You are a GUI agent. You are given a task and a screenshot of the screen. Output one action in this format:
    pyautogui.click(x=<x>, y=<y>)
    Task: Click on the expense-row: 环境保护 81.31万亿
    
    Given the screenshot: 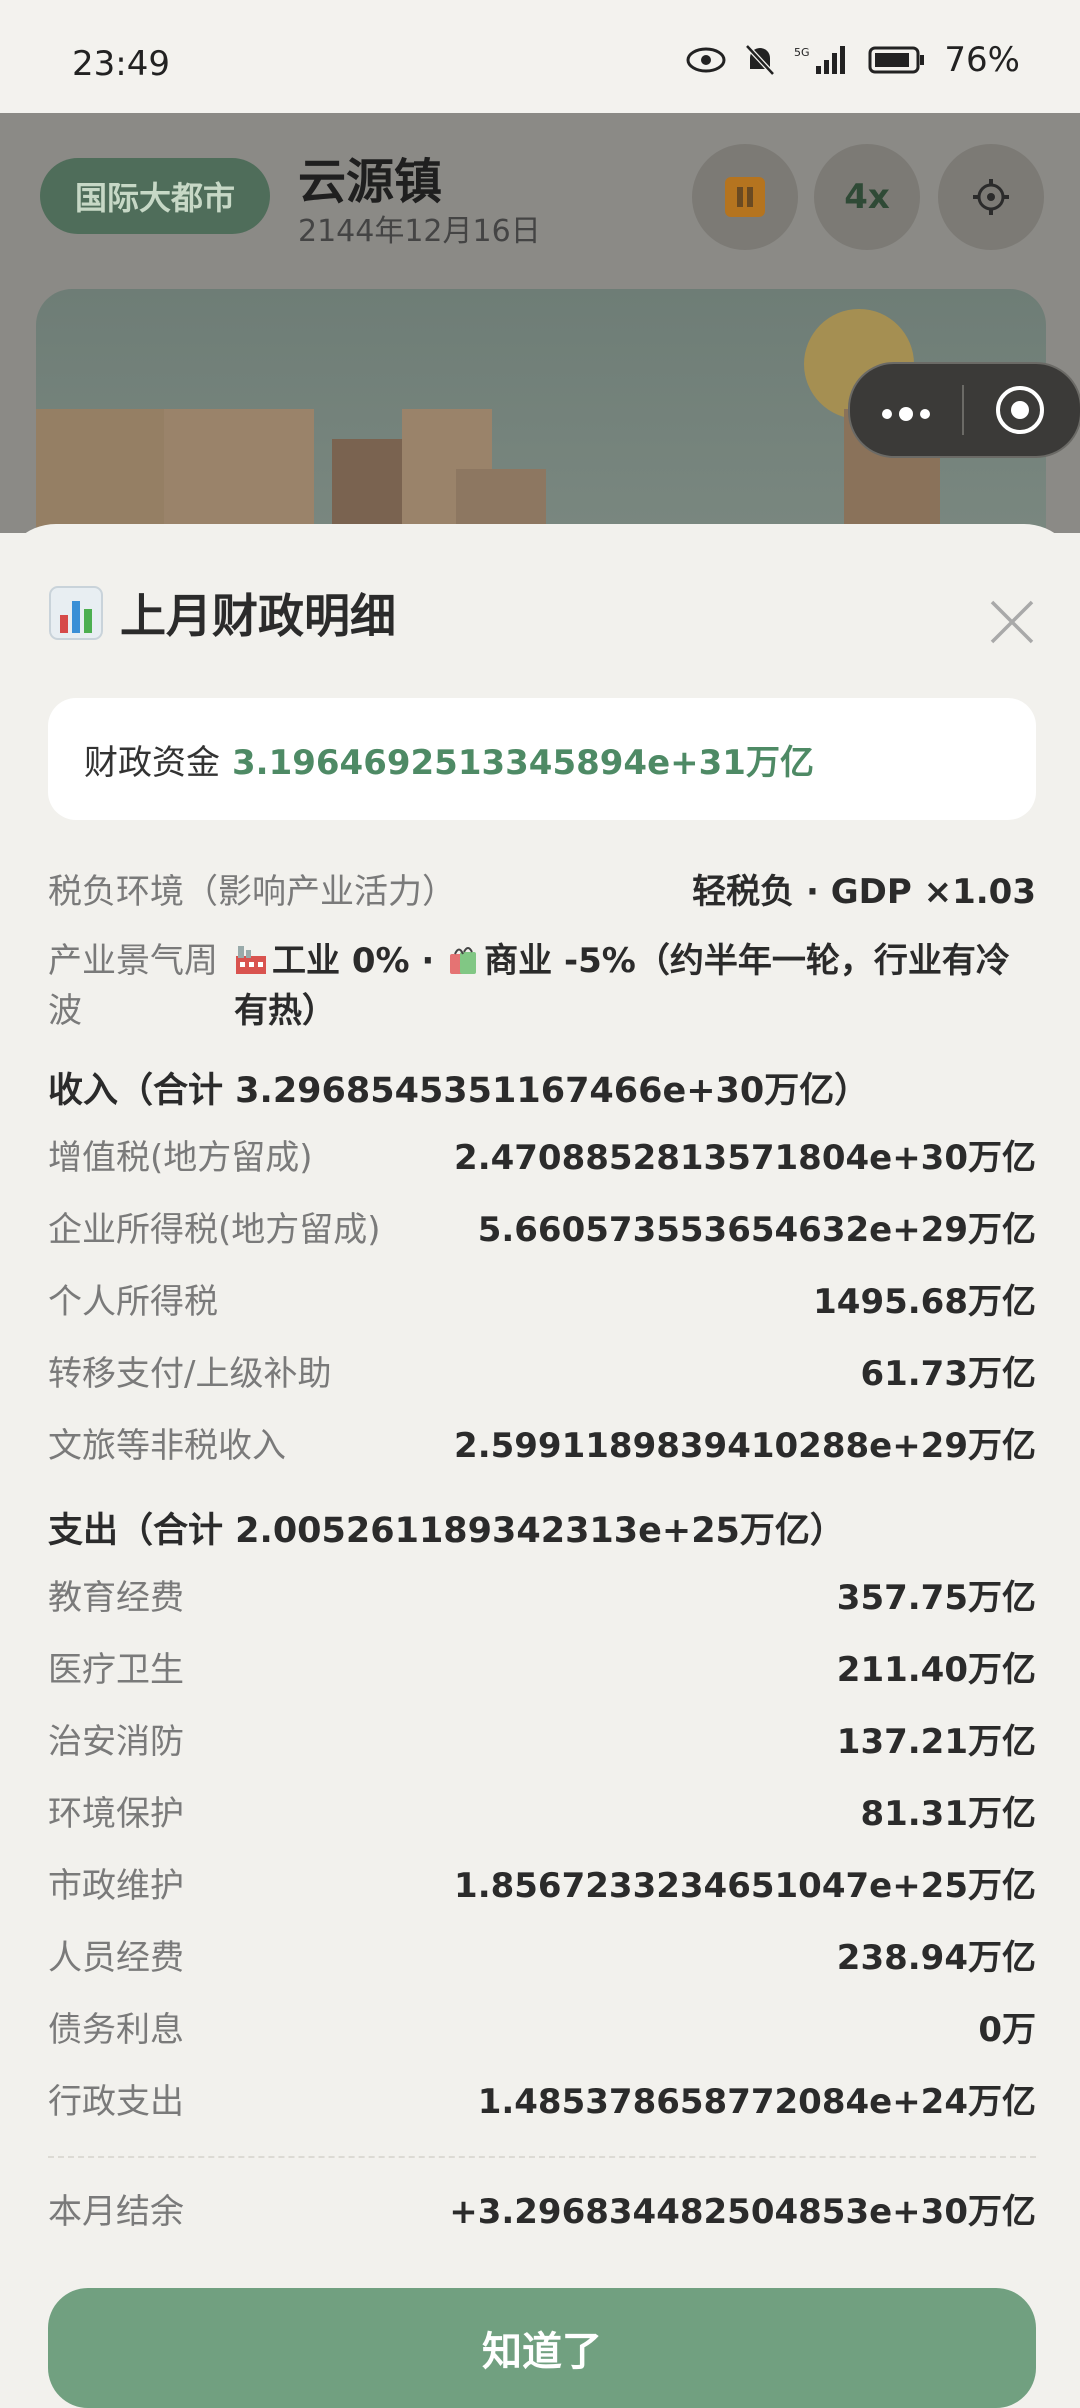 What is the action you would take?
    pyautogui.click(x=542, y=1810)
    